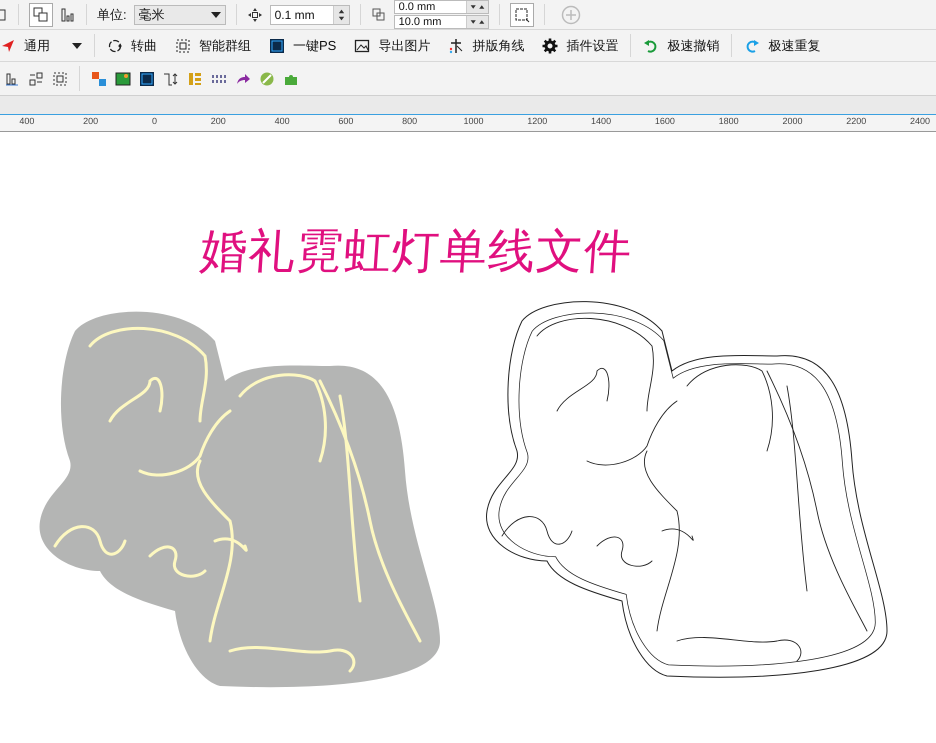 This screenshot has height=743, width=936. What do you see at coordinates (213, 45) in the screenshot?
I see `plugin-button: 智能群组` at bounding box center [213, 45].